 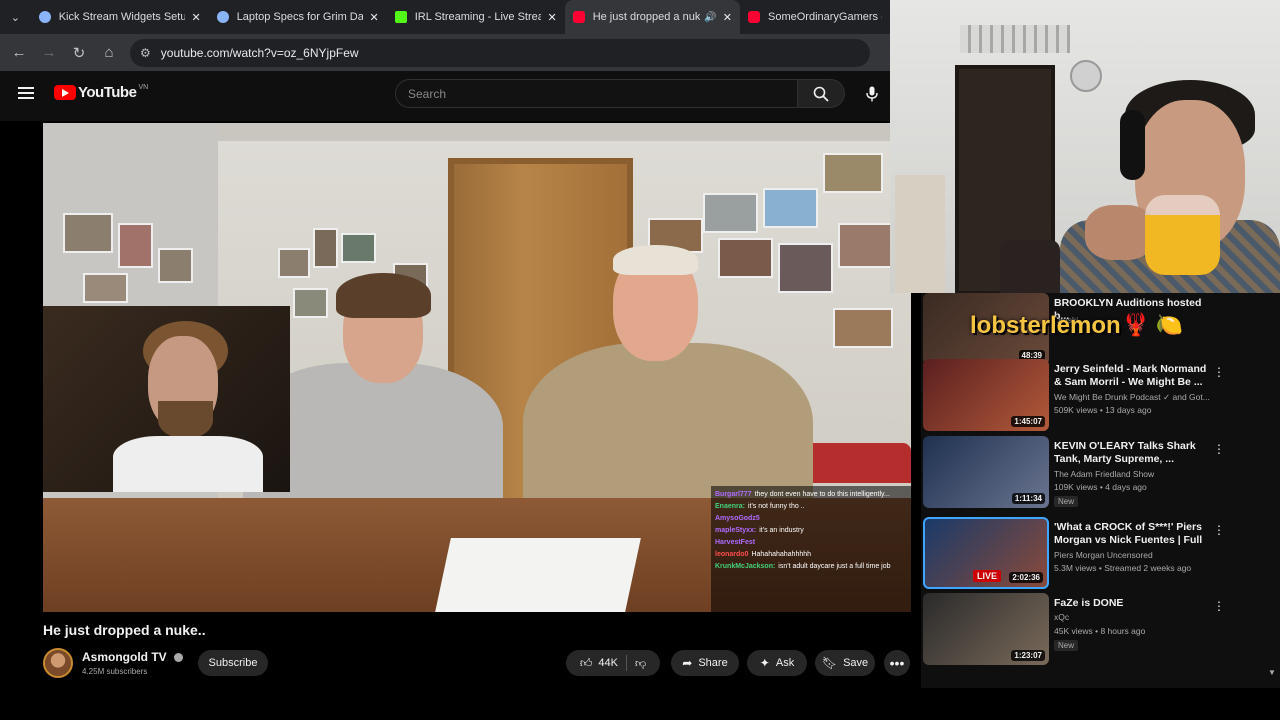 I want to click on thumbs-up-icon: 👍︎, so click(x=586, y=662).